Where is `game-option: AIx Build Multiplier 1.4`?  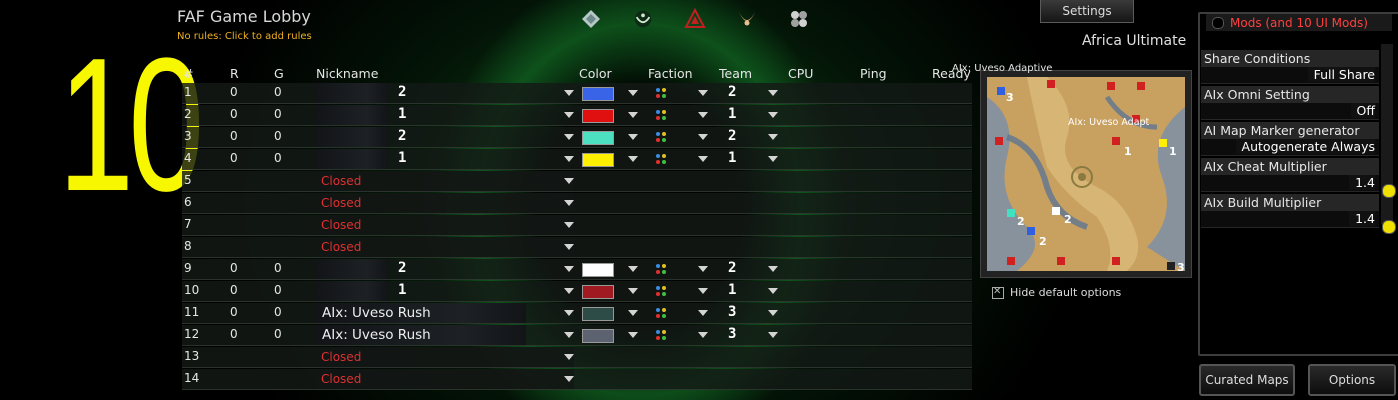 game-option: AIx Build Multiplier 1.4 is located at coordinates (1290, 211).